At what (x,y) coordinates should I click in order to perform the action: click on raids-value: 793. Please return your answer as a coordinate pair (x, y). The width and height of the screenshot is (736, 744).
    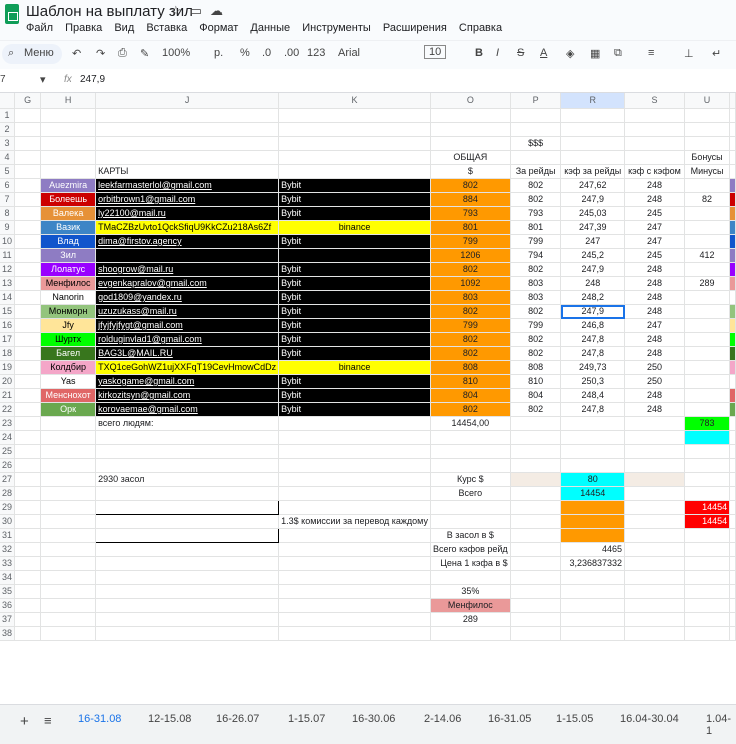
    Looking at the image, I should click on (536, 213).